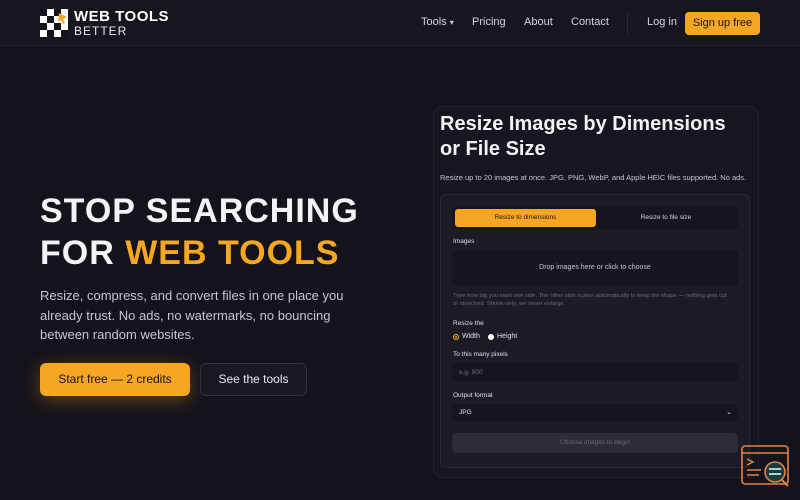  What do you see at coordinates (729, 412) in the screenshot?
I see `chevron-down-icon: ⌄` at bounding box center [729, 412].